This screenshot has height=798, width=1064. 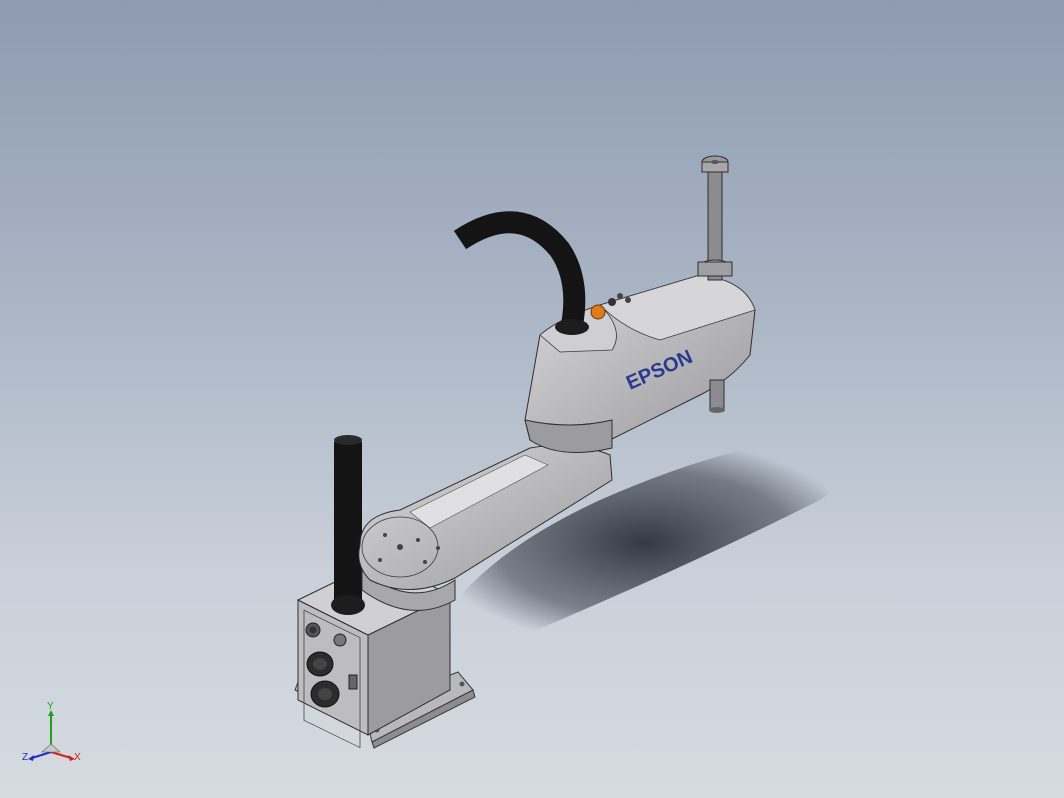 What do you see at coordinates (521, 273) in the screenshot?
I see `arm-cable` at bounding box center [521, 273].